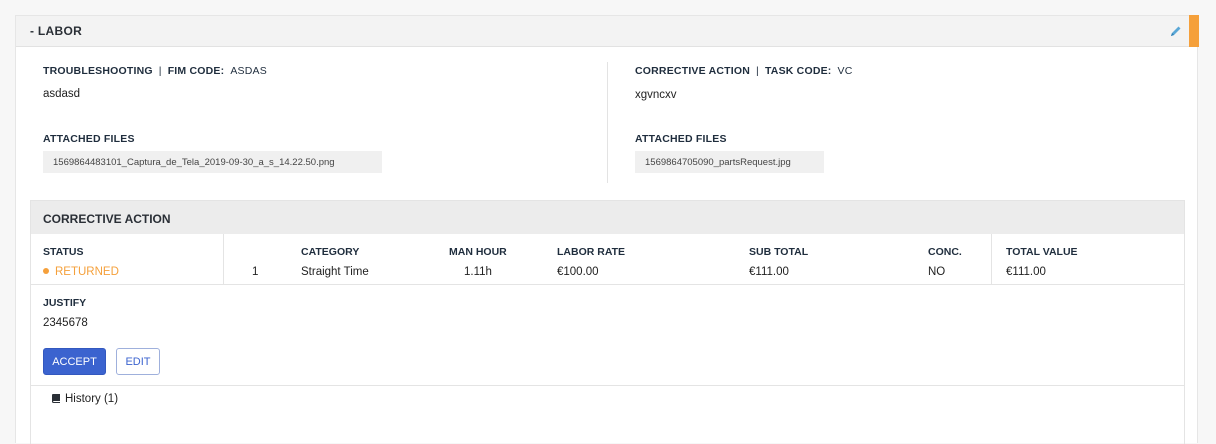  Describe the element at coordinates (607, 217) in the screenshot. I see `corrective-action-header: CORRECTIVE ACTION` at that location.